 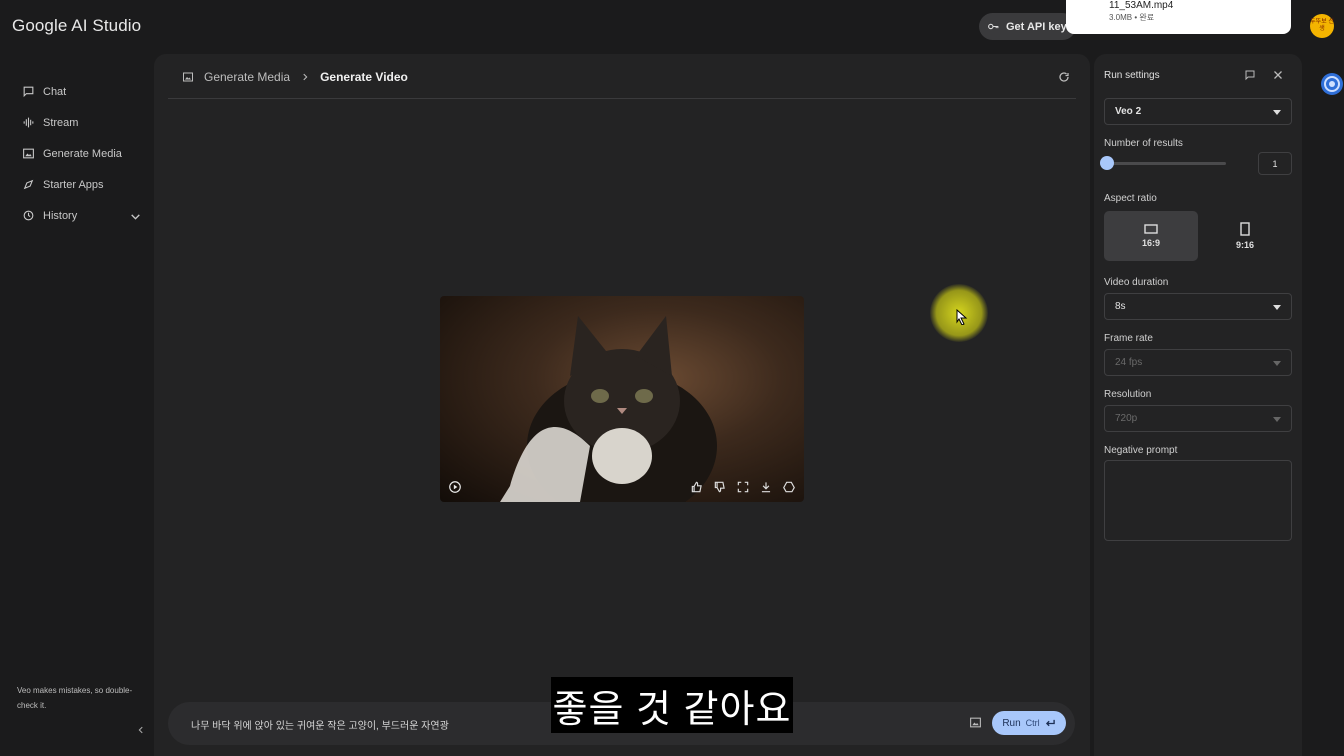 What do you see at coordinates (247, 77) in the screenshot?
I see `breadcrumb-parent: Generate Media` at bounding box center [247, 77].